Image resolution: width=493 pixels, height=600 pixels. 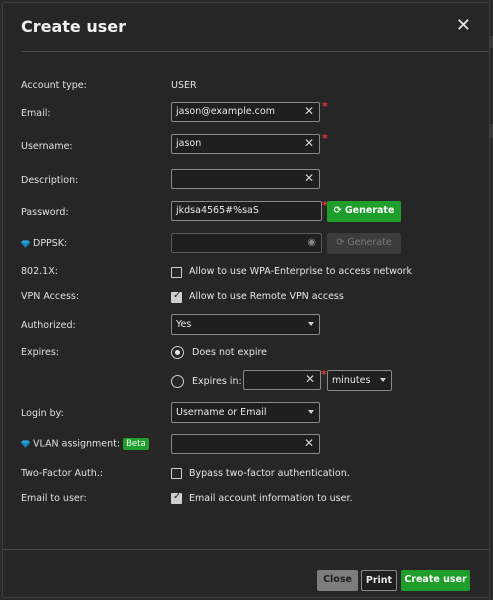 I want to click on footer-divider, so click(x=246, y=549).